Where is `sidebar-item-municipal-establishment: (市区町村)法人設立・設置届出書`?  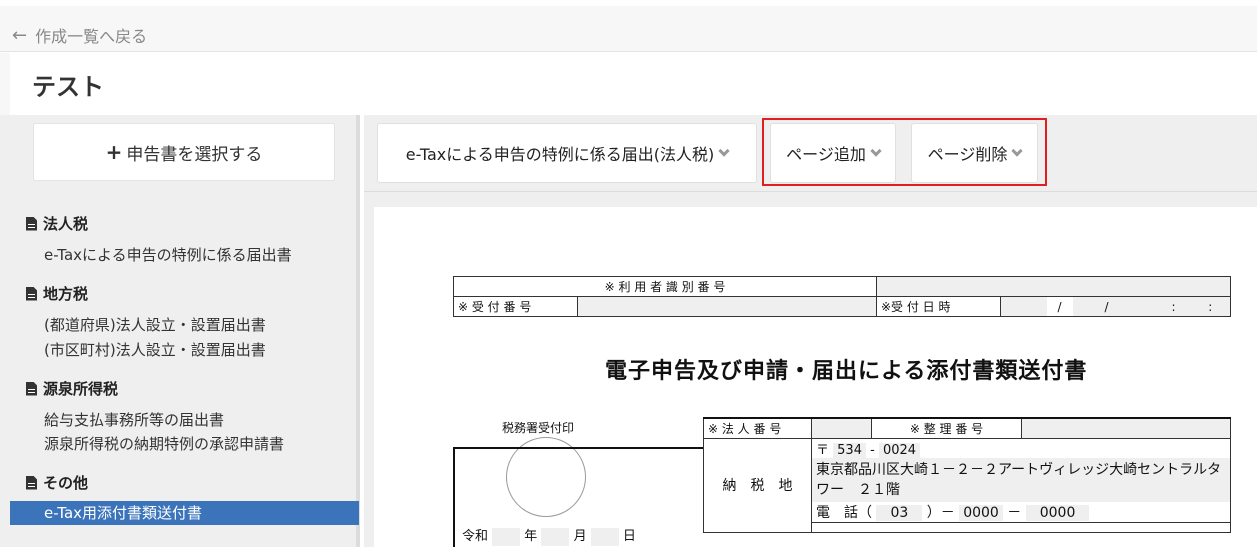 sidebar-item-municipal-establishment: (市区町村)法人設立・設置届出書 is located at coordinates (155, 349).